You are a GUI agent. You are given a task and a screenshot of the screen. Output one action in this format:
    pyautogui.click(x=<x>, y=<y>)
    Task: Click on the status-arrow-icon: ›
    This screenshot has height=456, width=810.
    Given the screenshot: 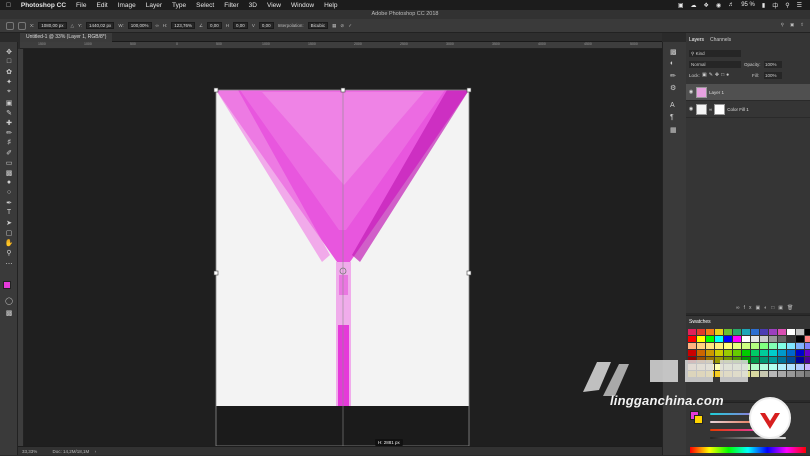 What is the action you would take?
    pyautogui.click(x=96, y=451)
    